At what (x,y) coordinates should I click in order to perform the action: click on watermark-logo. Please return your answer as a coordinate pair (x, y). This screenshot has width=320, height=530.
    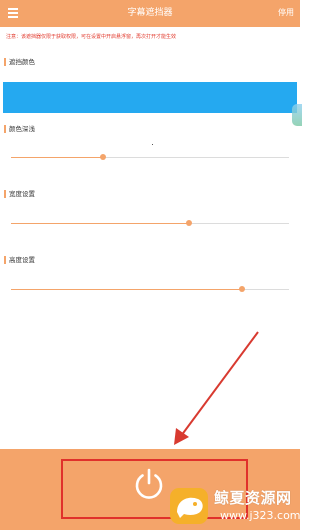
    Looking at the image, I should click on (189, 506).